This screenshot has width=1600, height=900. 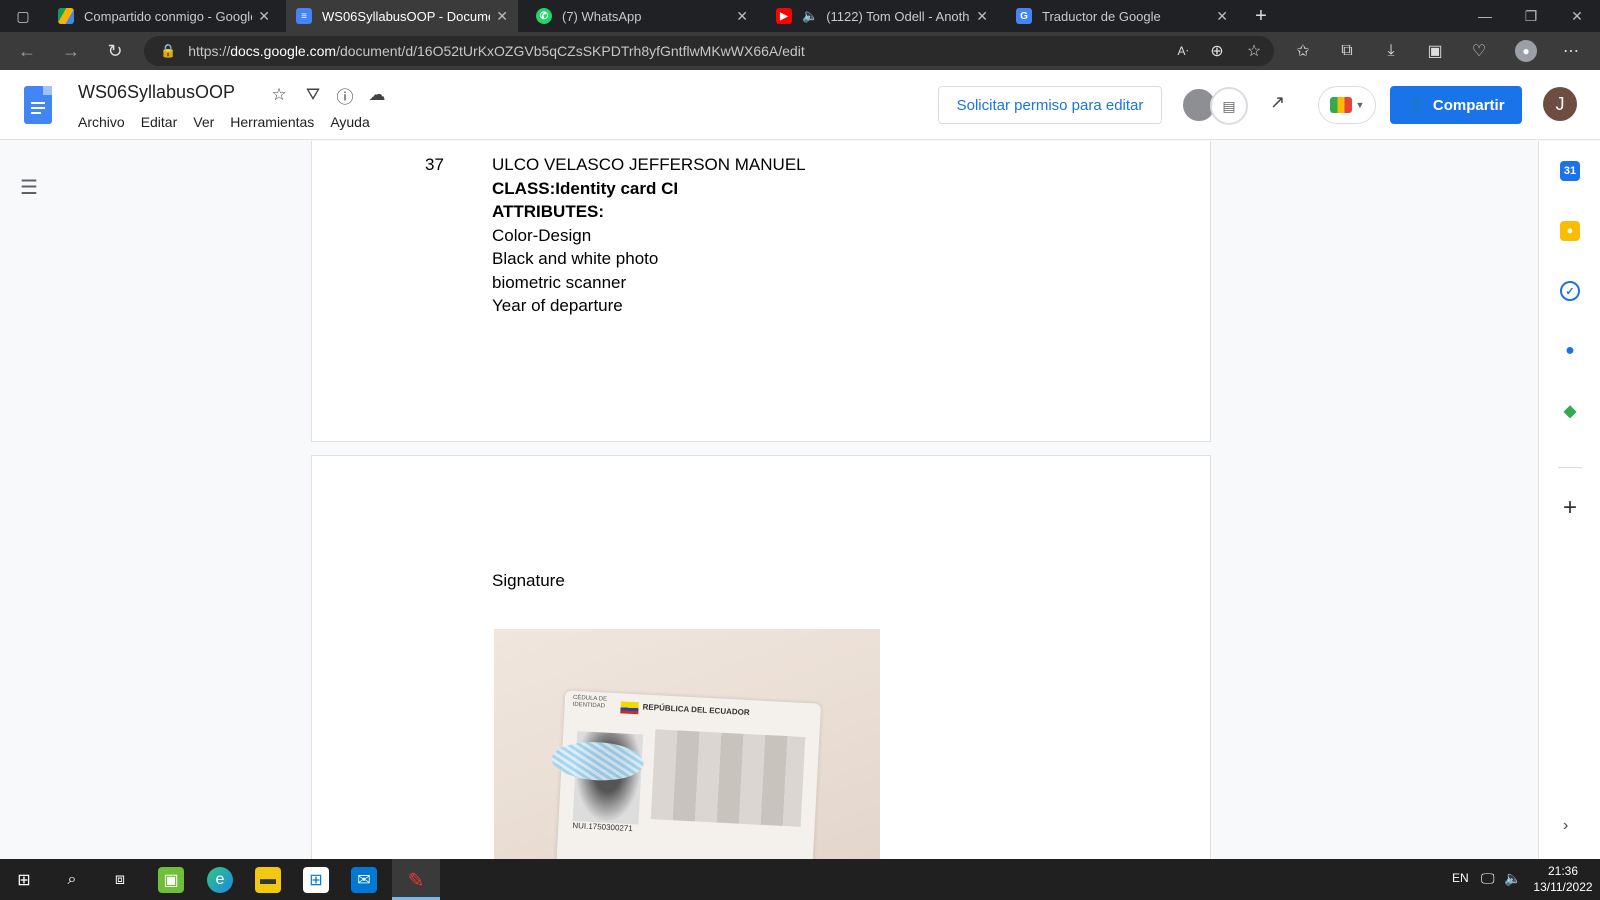 I want to click on minimize-icon: —, so click(x=1485, y=16).